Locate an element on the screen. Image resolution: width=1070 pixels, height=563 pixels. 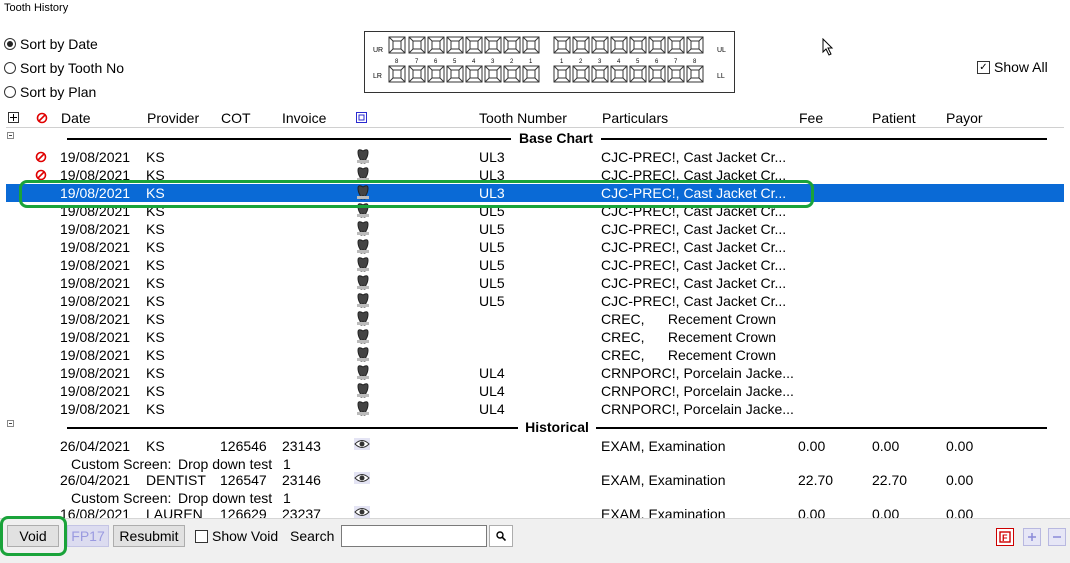
void-column-icon is located at coordinates (42, 118).